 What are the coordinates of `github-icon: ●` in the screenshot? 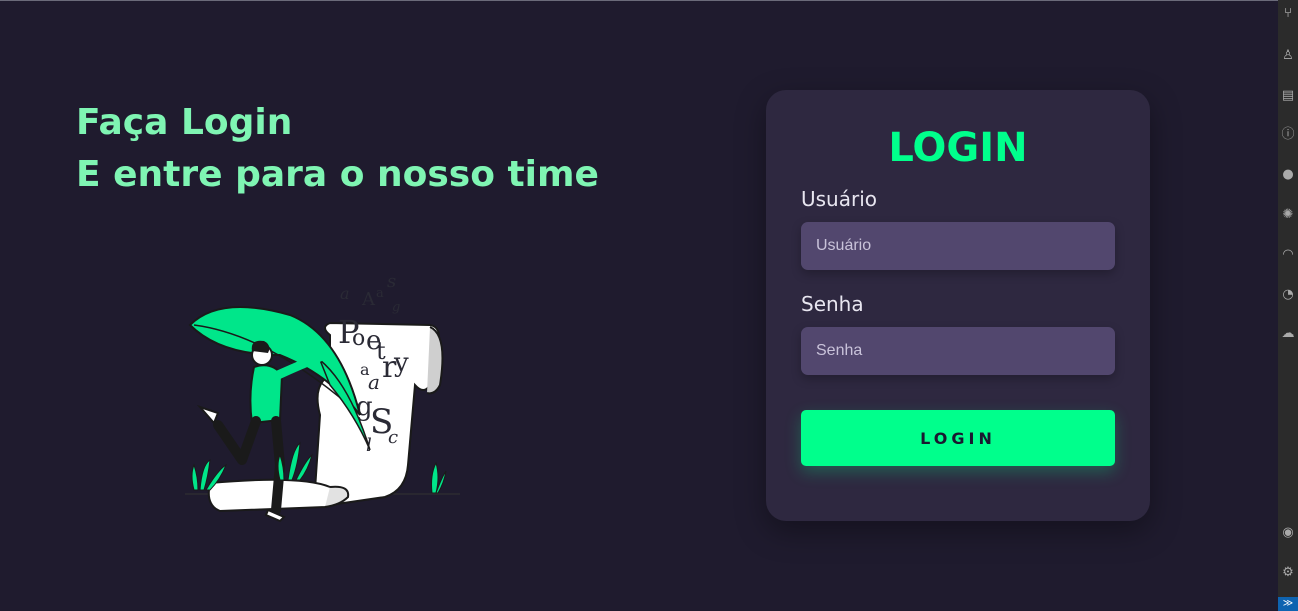 It's located at (1288, 175).